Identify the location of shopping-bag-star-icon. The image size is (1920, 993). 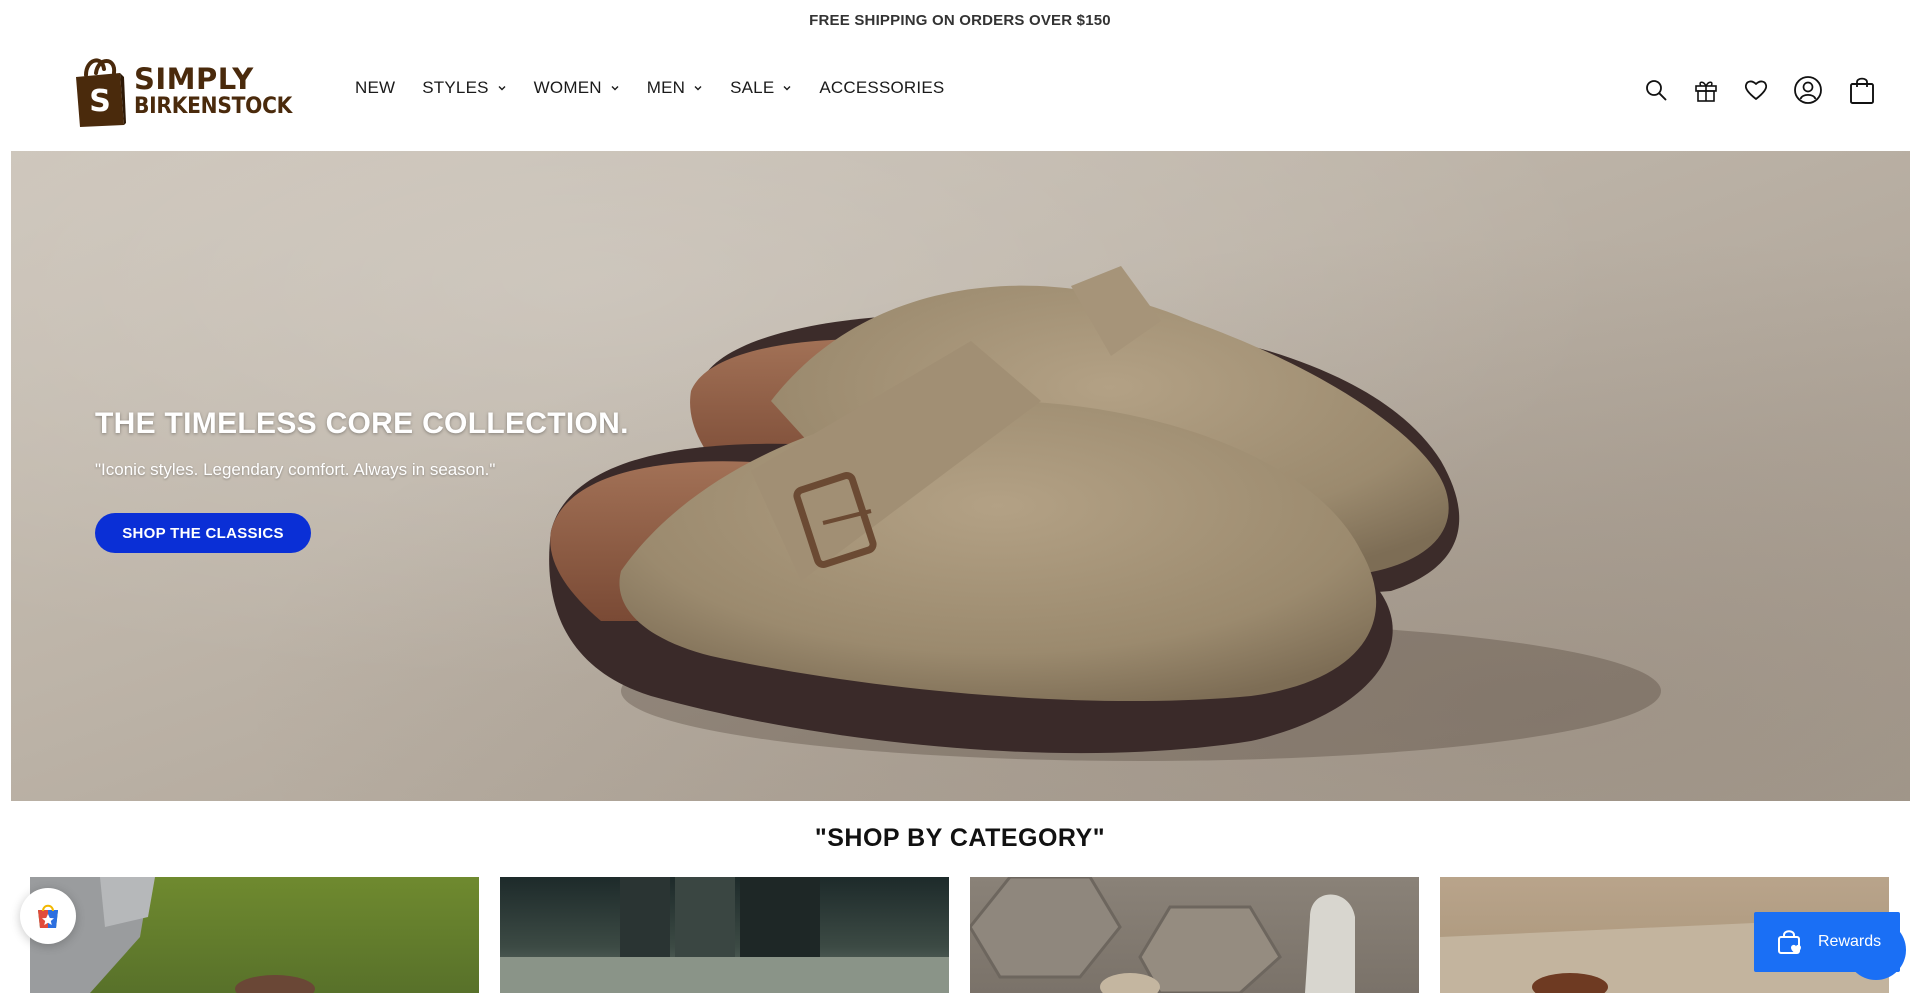
(48, 916).